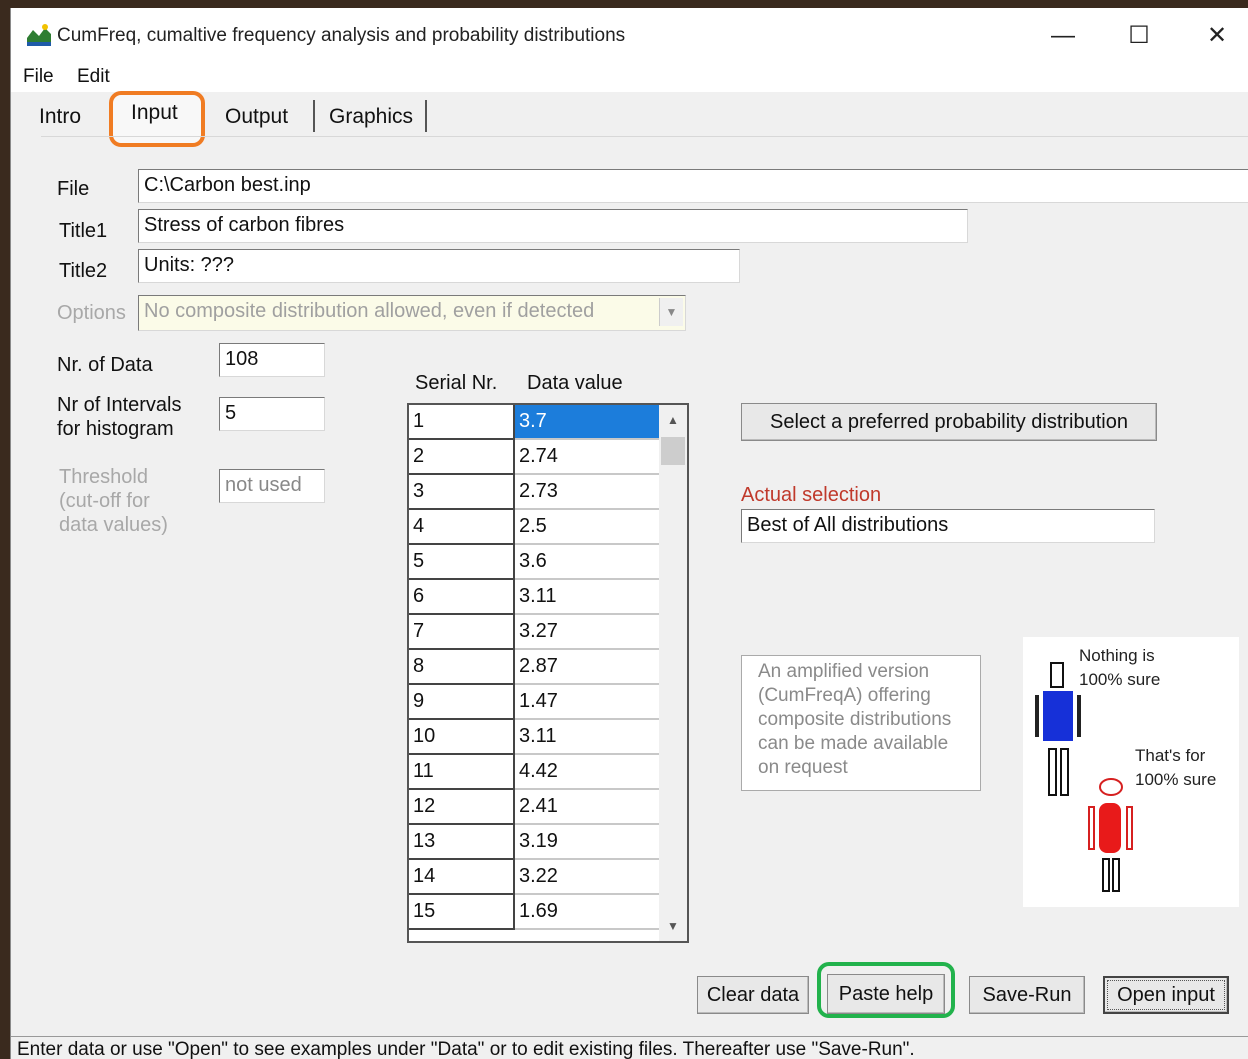  What do you see at coordinates (439, 266) in the screenshot?
I see `title2-field: Units: ???` at bounding box center [439, 266].